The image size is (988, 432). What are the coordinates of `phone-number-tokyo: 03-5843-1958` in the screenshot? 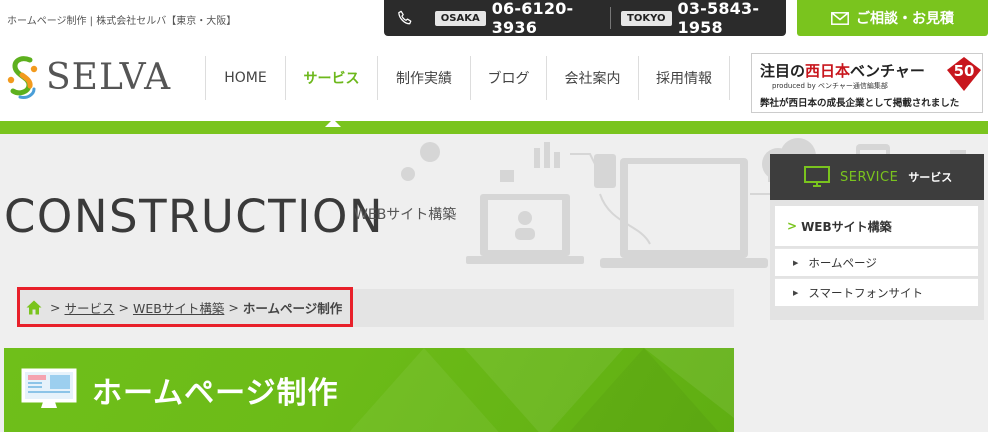 It's located at (732, 18).